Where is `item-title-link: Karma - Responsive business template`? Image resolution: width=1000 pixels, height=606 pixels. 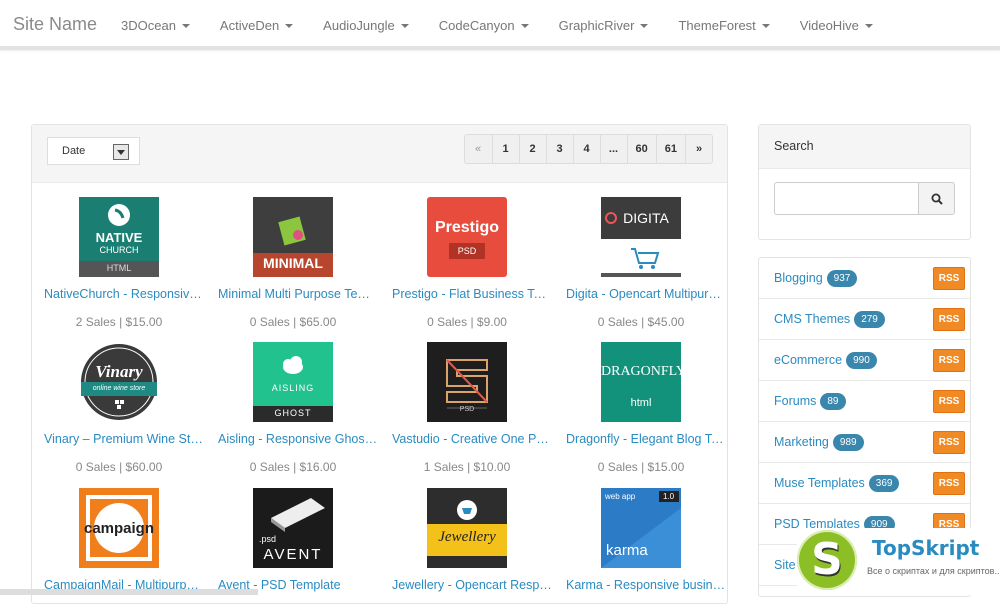 item-title-link: Karma - Responsive business template is located at coordinates (641, 585).